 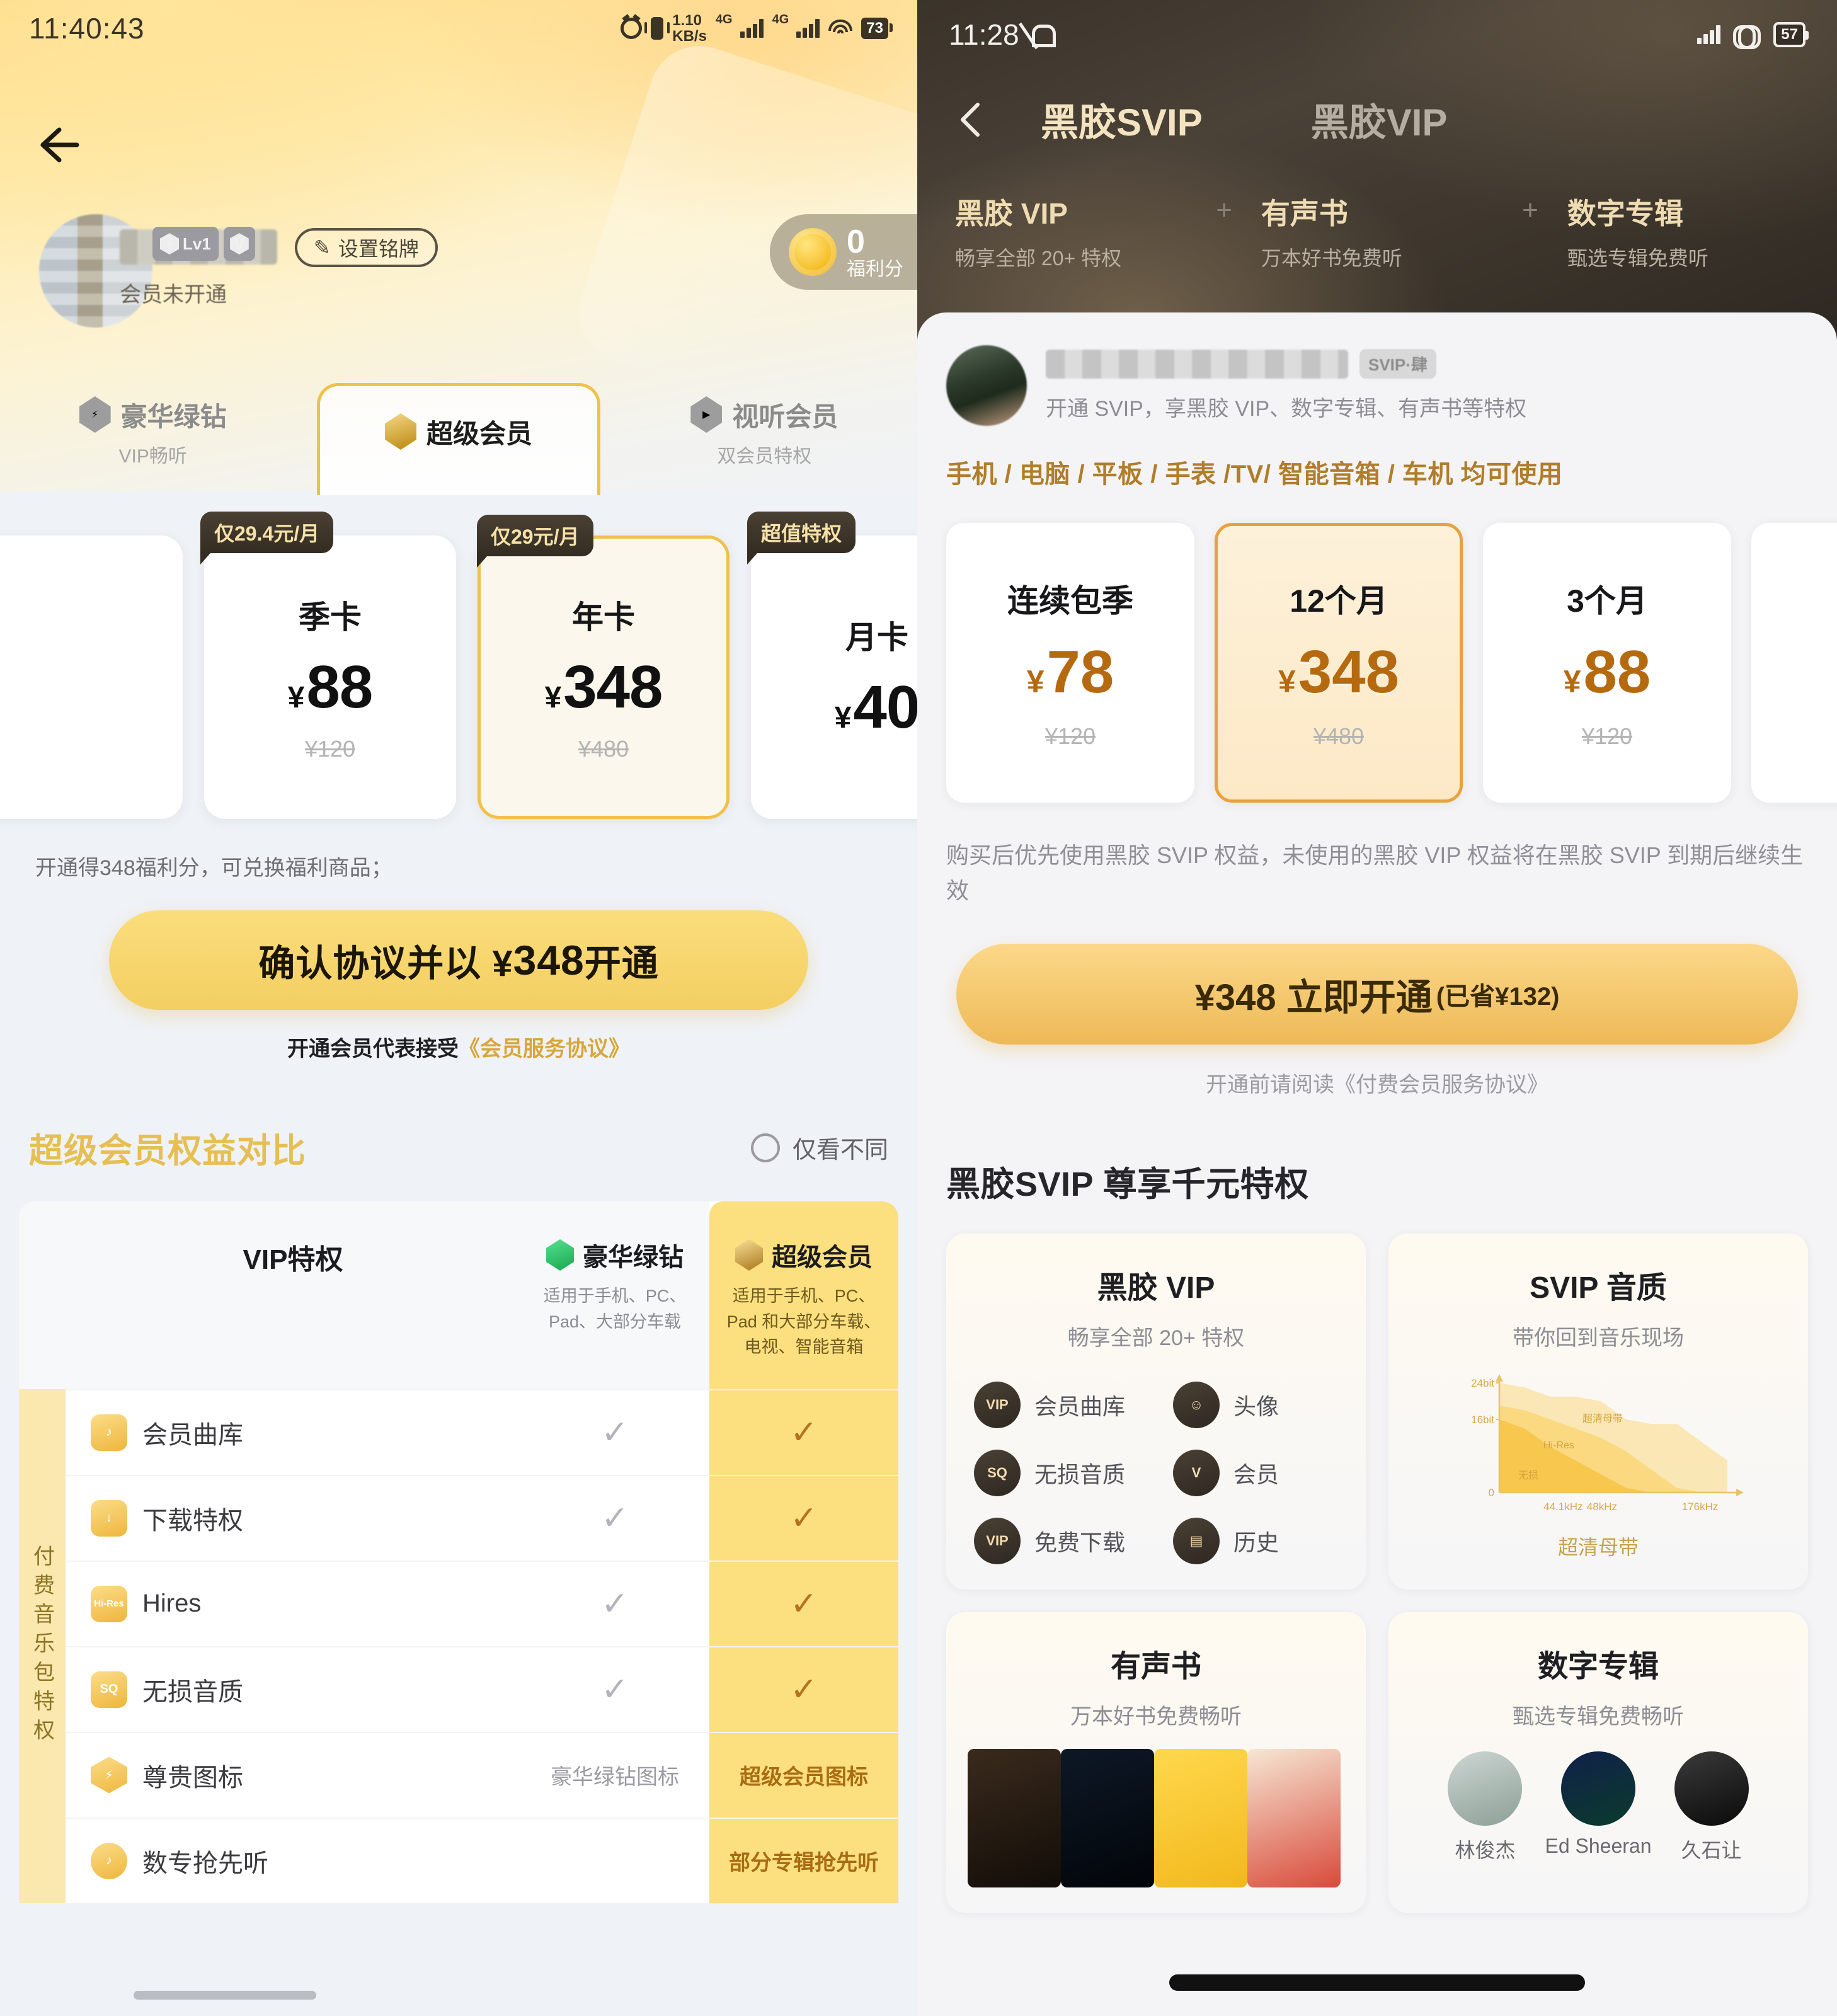 I want to click on plan-card-year: 仅29元/月 年卡 ¥348 ¥480, so click(x=603, y=667).